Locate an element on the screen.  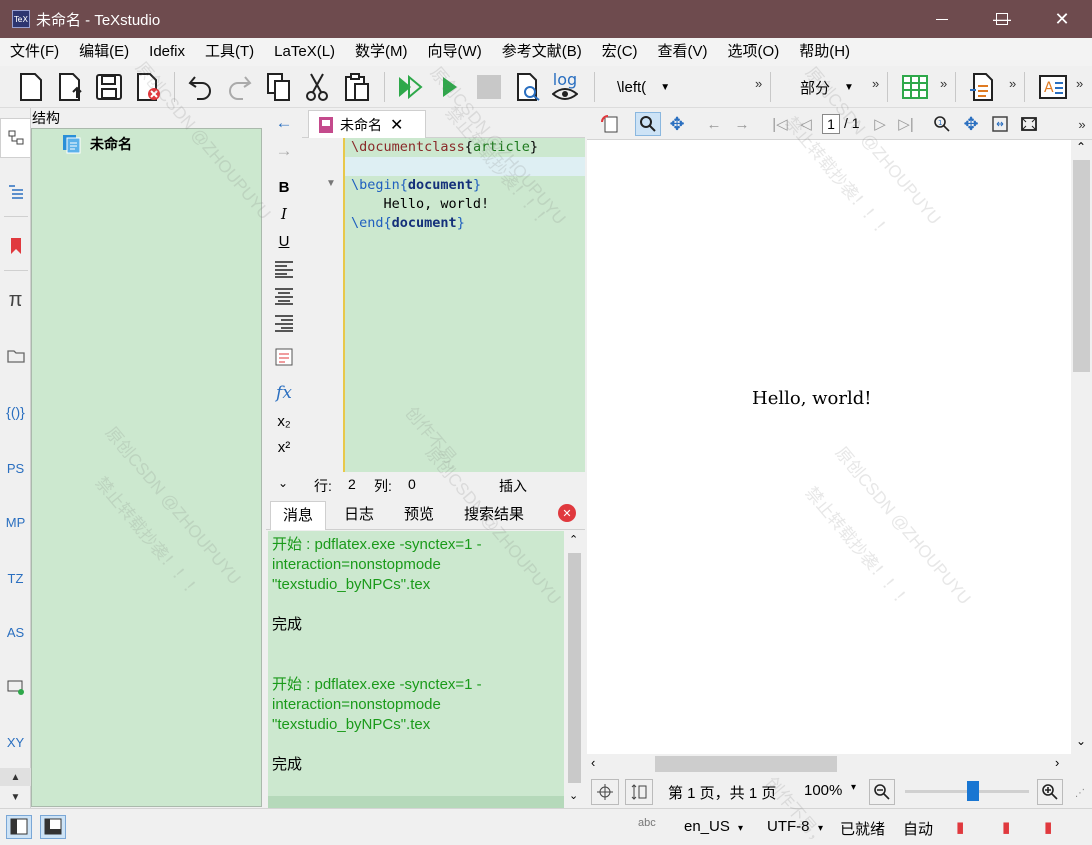
menu-bibliography: 参考文献(B) is located at coordinates (542, 52).